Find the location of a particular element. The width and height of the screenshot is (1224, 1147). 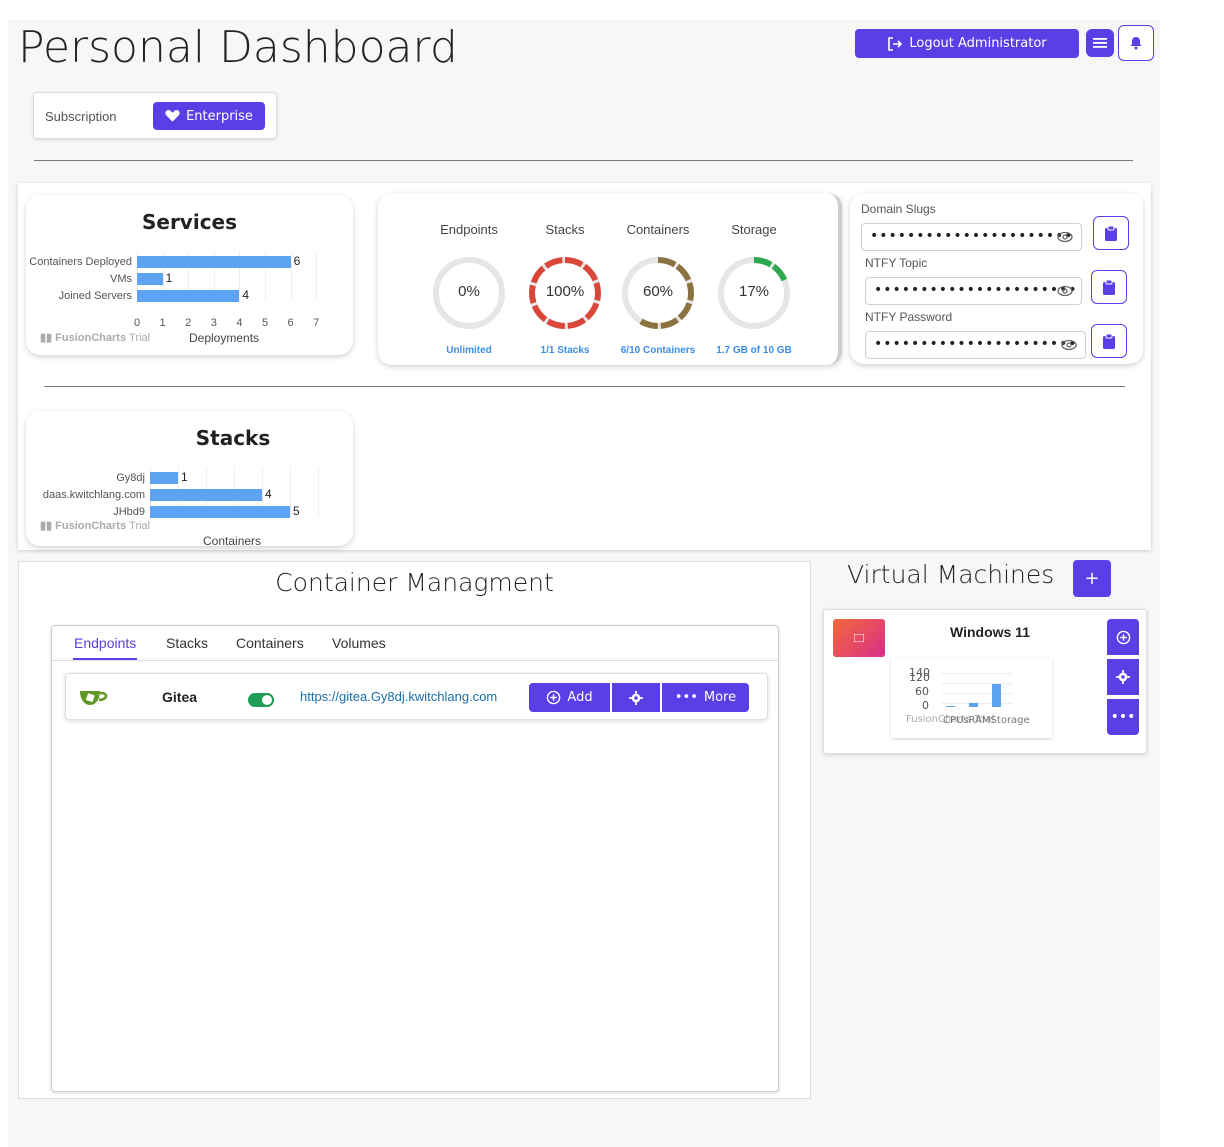

virtual-machines-title: Virtual Machines is located at coordinates (951, 574).